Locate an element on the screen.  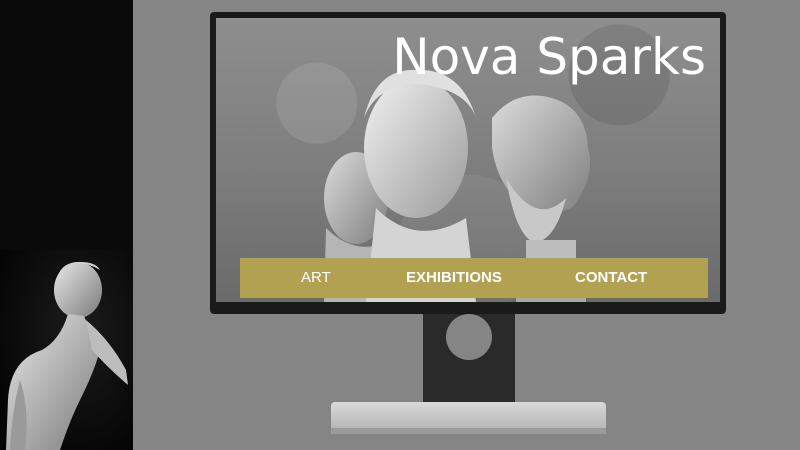
nav-bar: ART EXHIBITIONS CONTACT is located at coordinates (474, 278).